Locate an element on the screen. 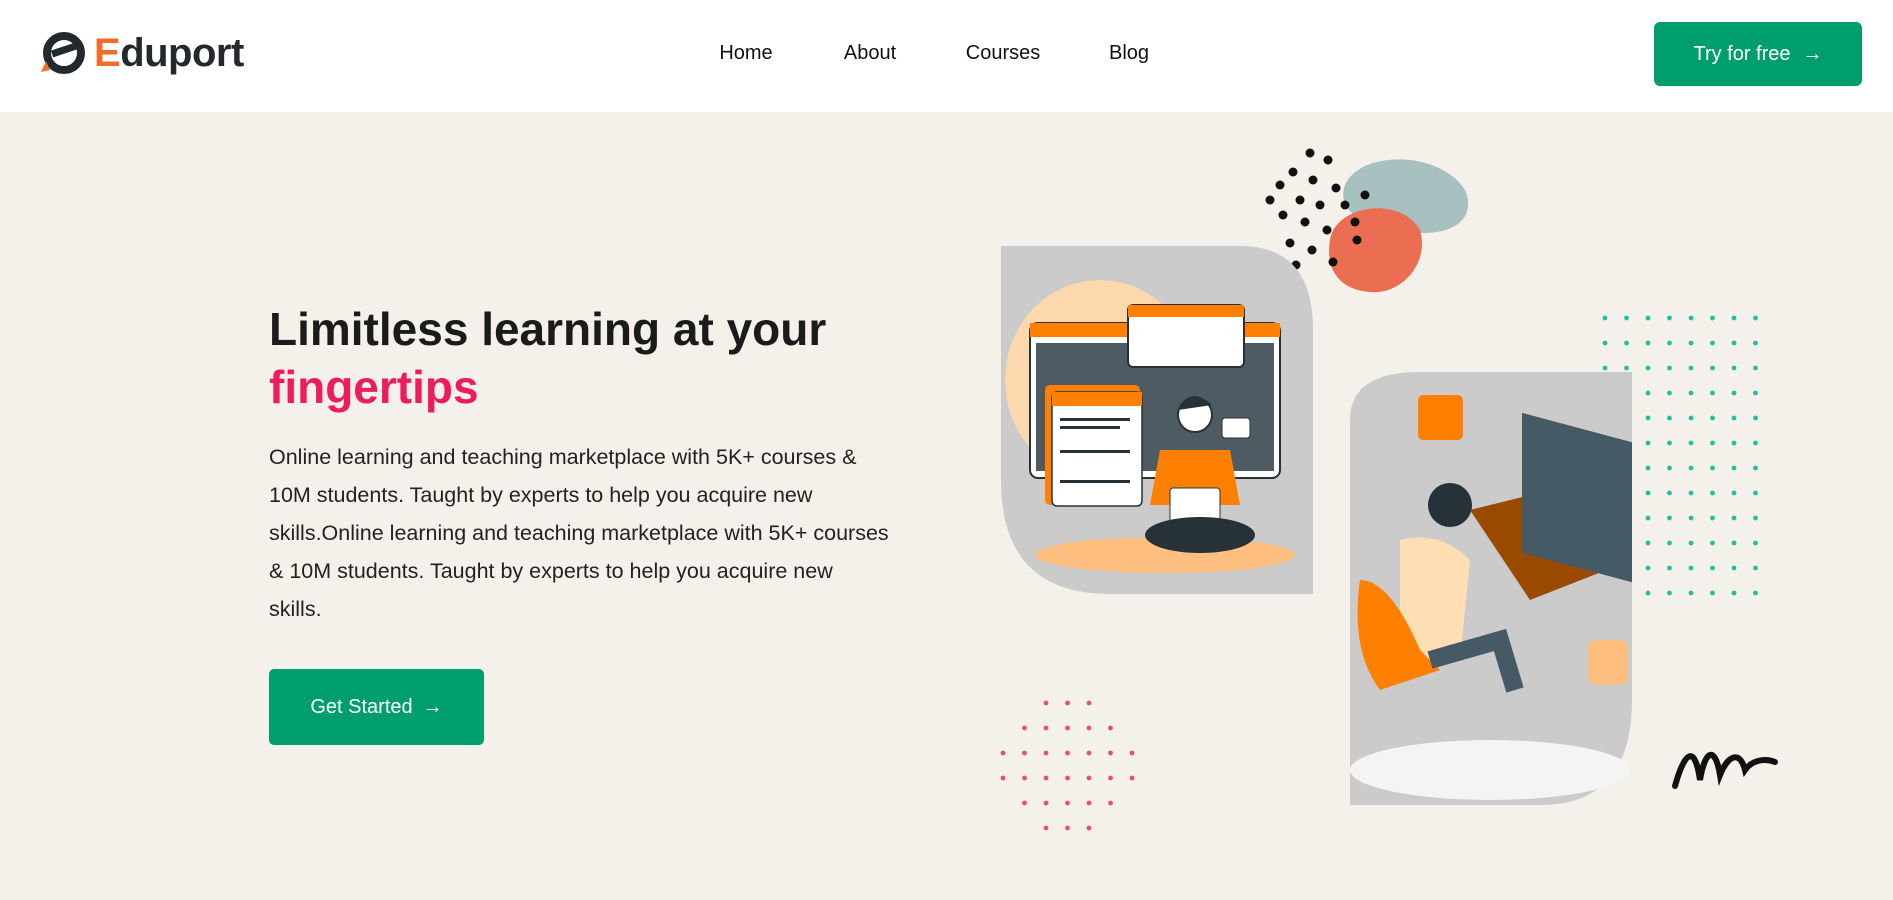 This screenshot has height=900, width=1893. illustration-teacher is located at coordinates (1157, 420).